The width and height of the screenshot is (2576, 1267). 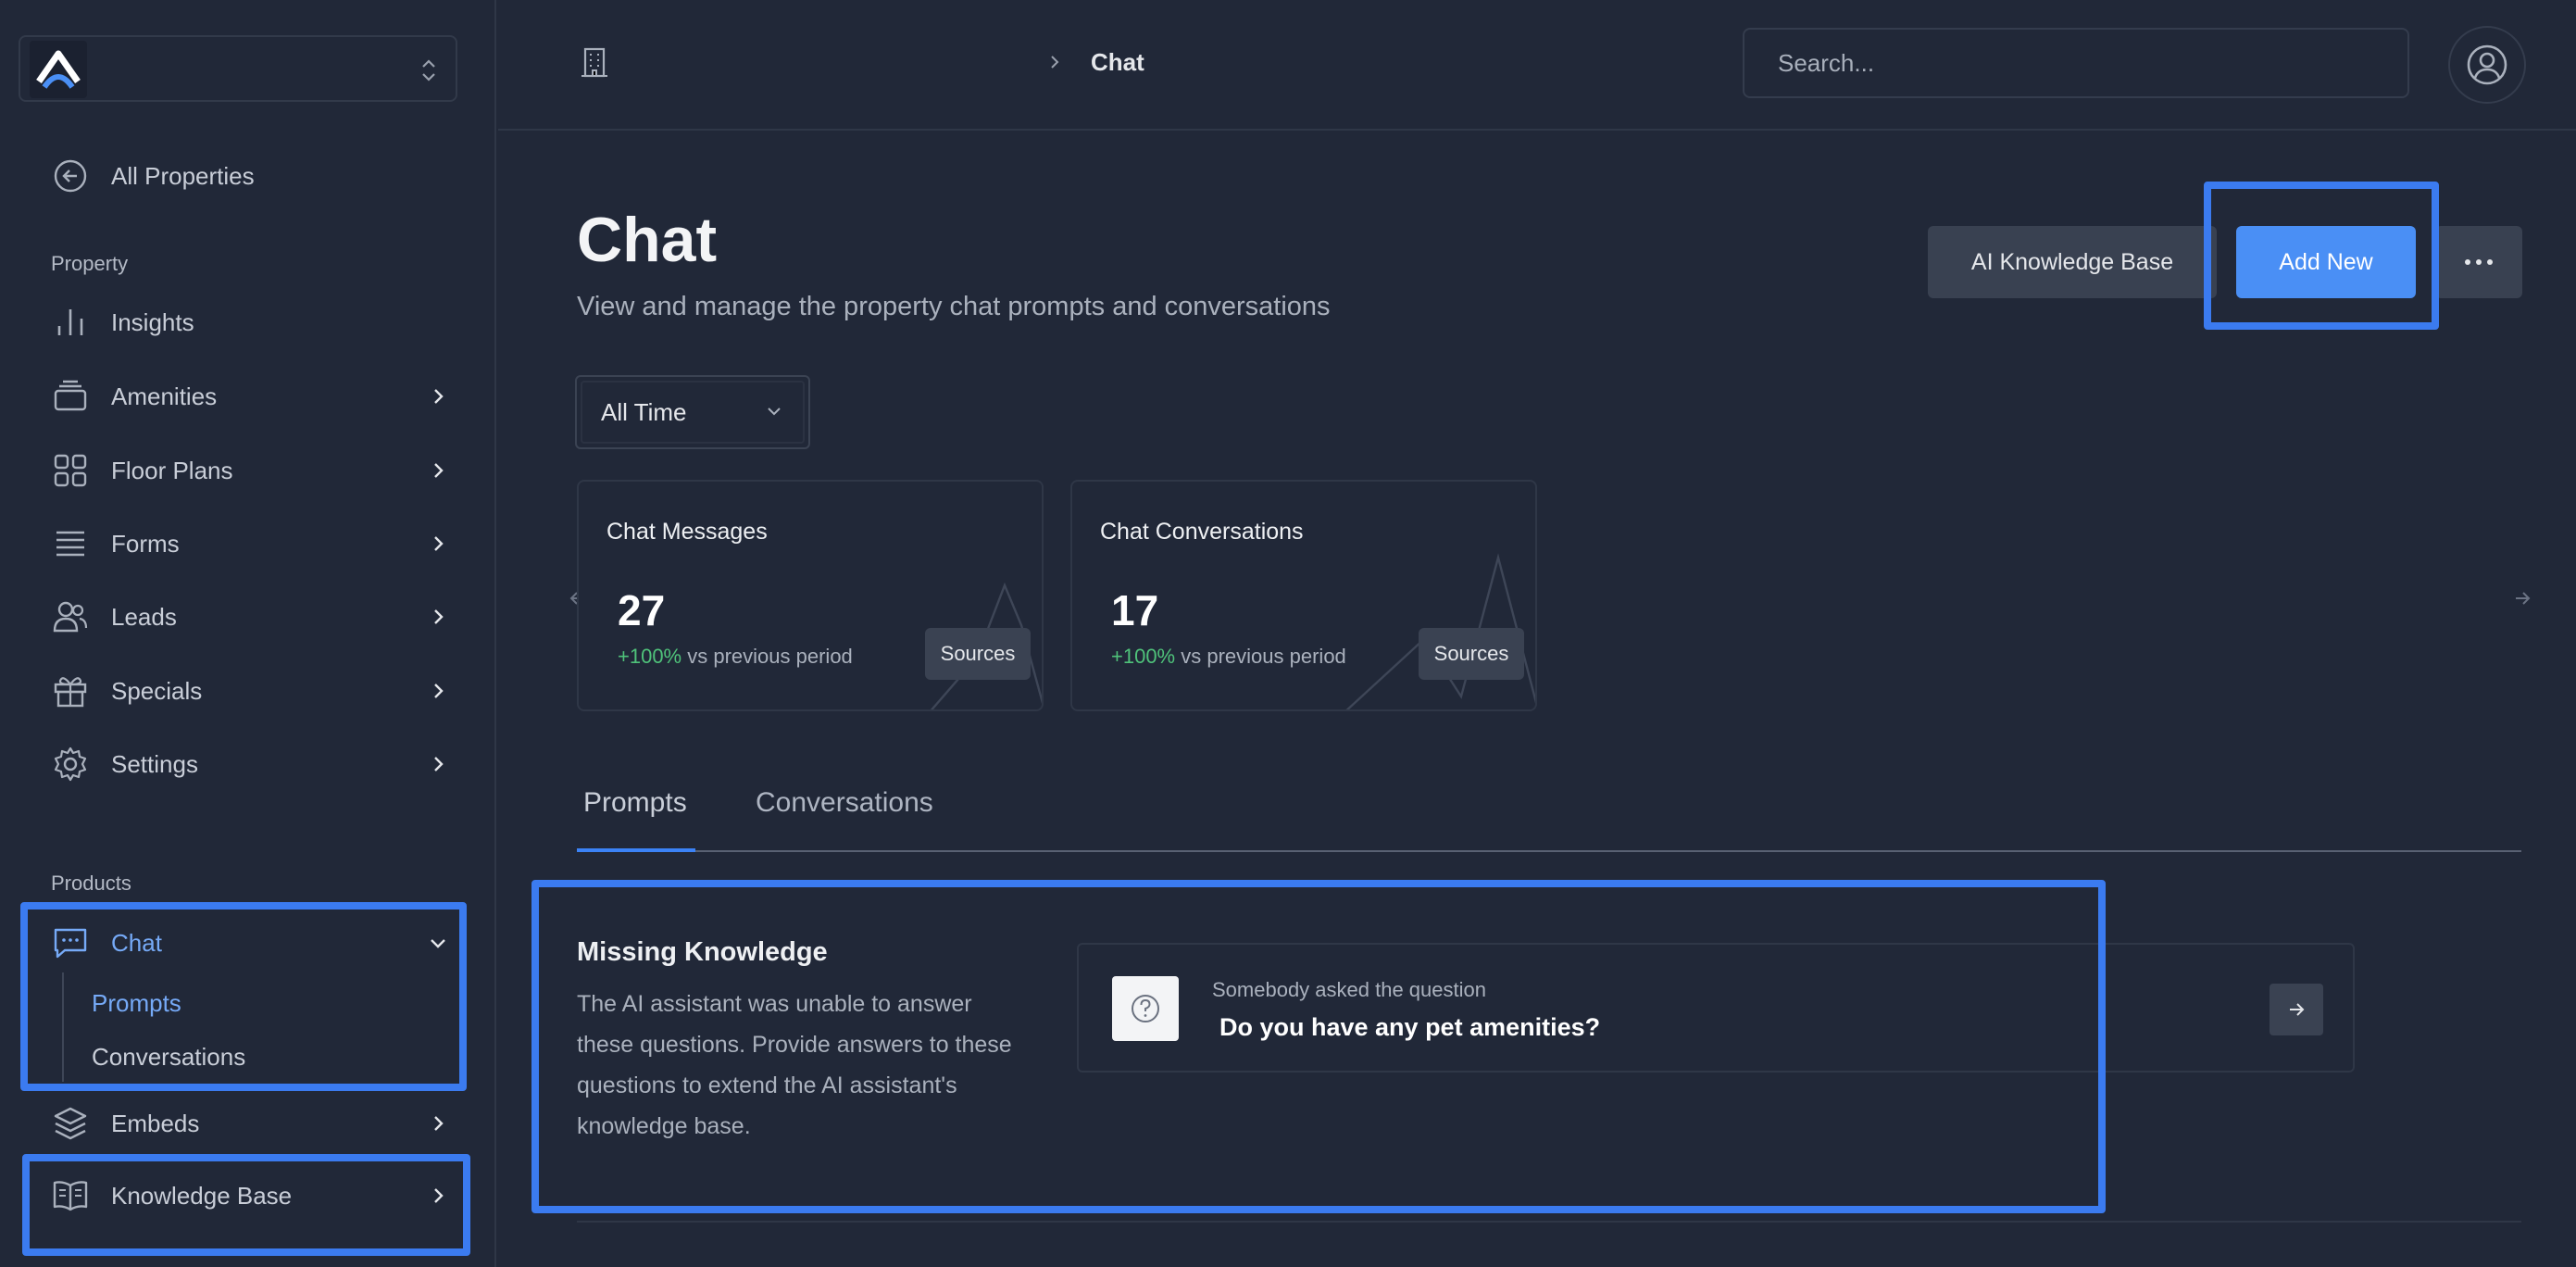 What do you see at coordinates (1537, 65) in the screenshot?
I see `topbar: Chat` at bounding box center [1537, 65].